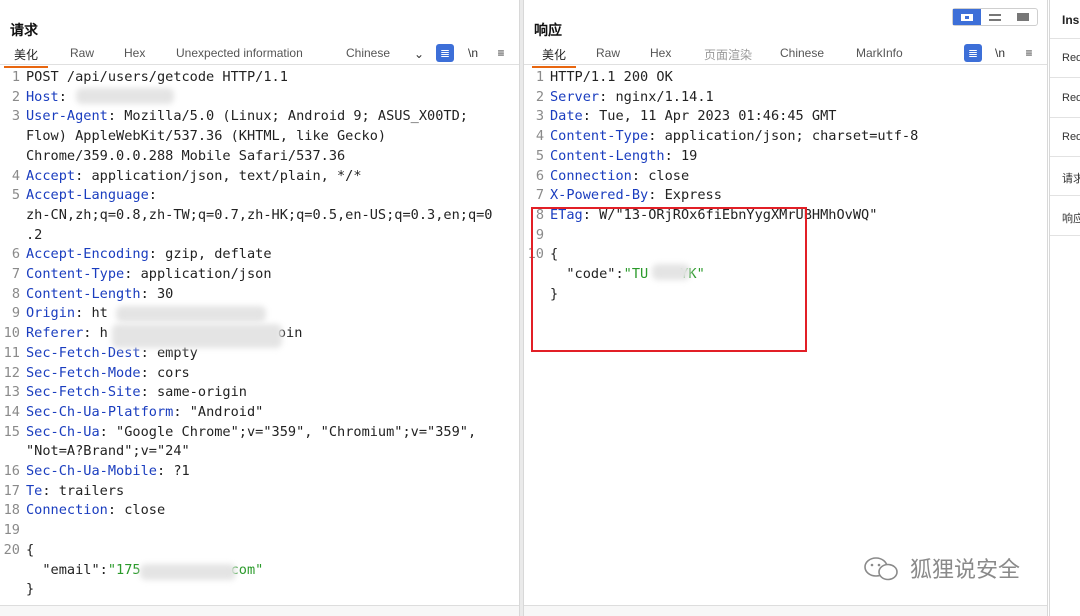  I want to click on header-value: {, so click(30, 549).